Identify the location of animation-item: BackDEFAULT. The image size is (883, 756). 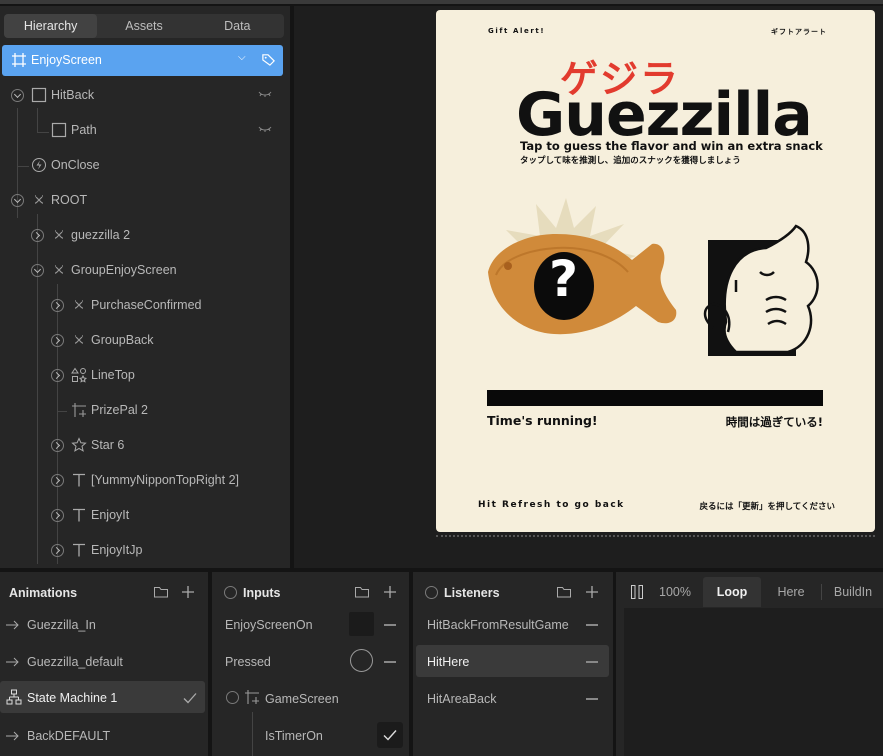
(102, 735).